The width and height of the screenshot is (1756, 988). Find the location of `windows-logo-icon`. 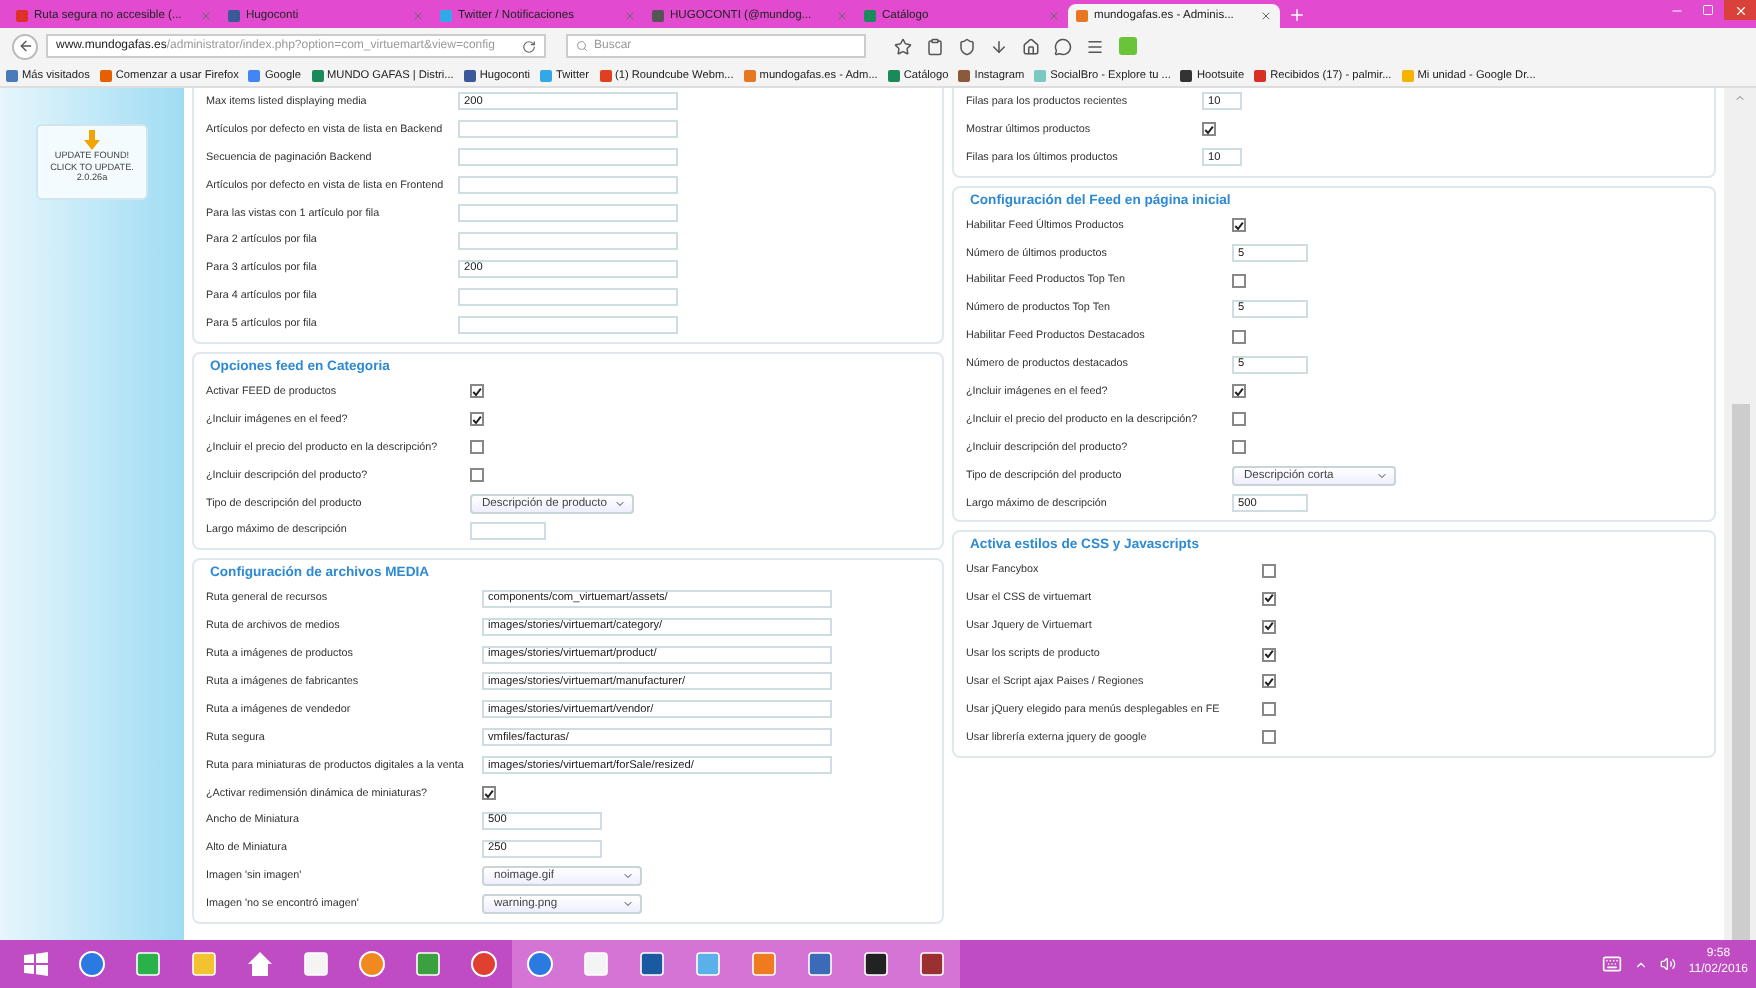

windows-logo-icon is located at coordinates (36, 964).